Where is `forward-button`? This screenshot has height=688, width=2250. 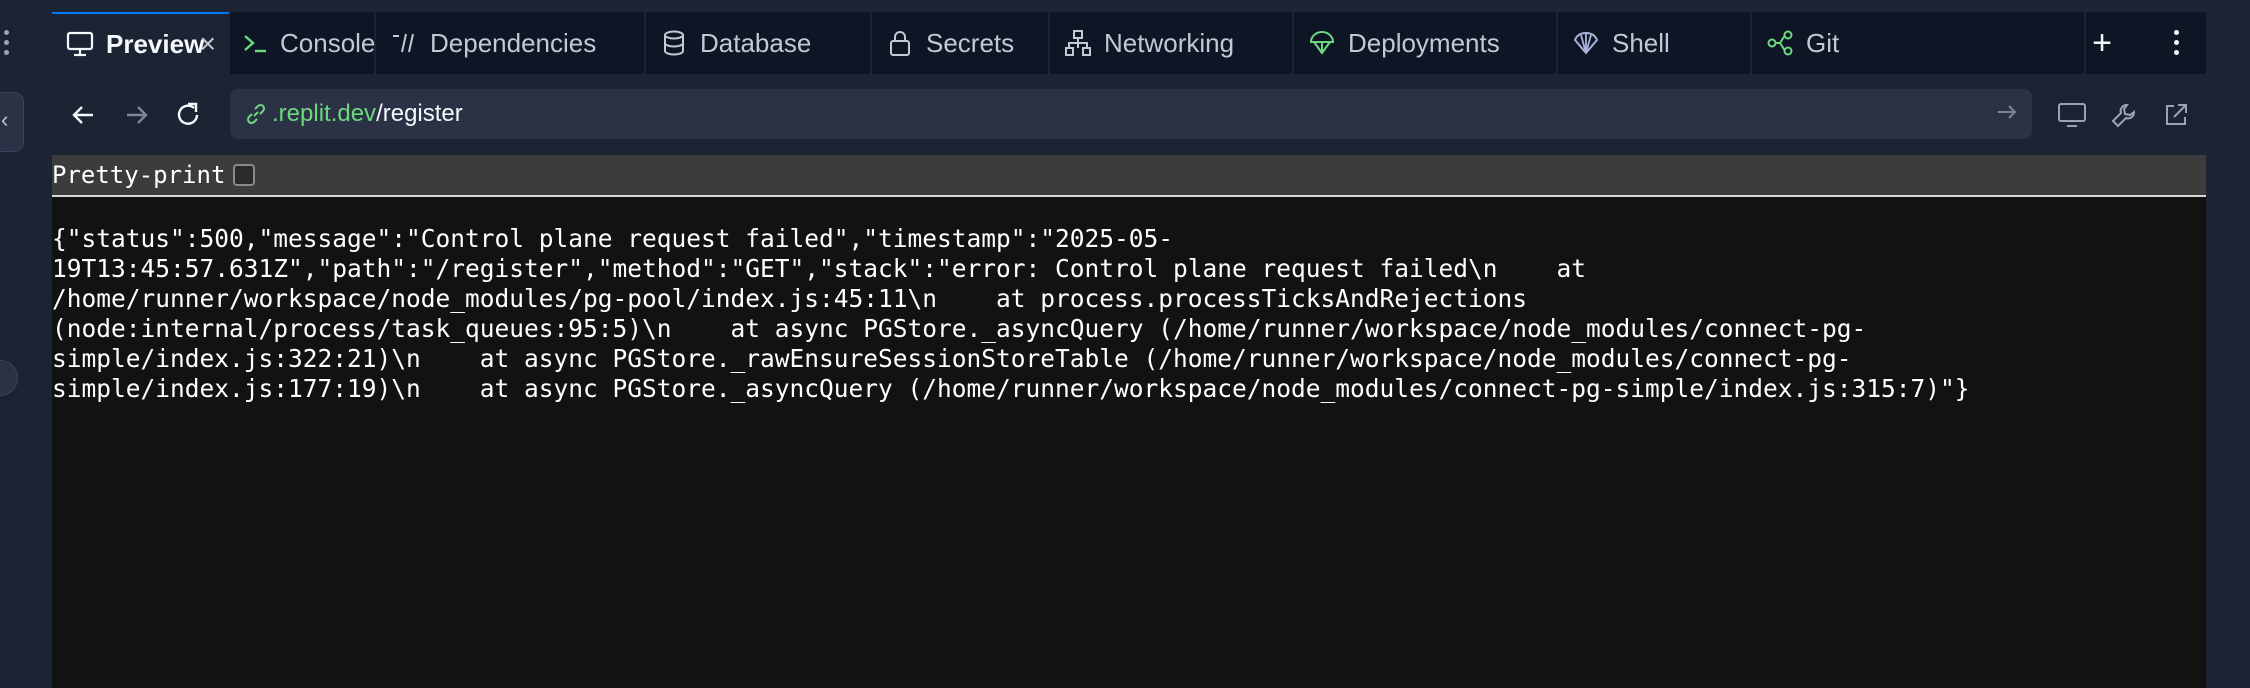
forward-button is located at coordinates (136, 115).